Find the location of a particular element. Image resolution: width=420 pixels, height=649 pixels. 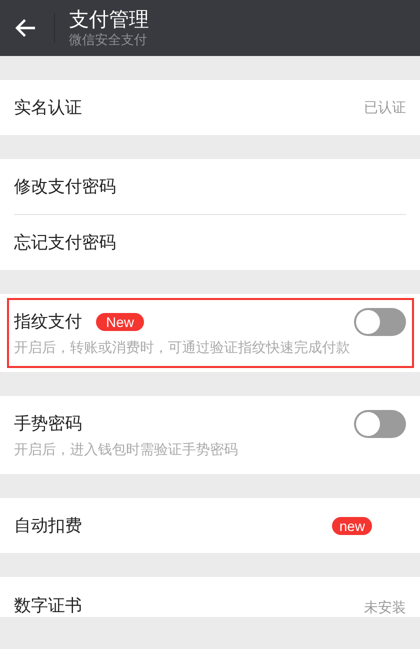

setting-label: 手势密码 is located at coordinates (48, 424).